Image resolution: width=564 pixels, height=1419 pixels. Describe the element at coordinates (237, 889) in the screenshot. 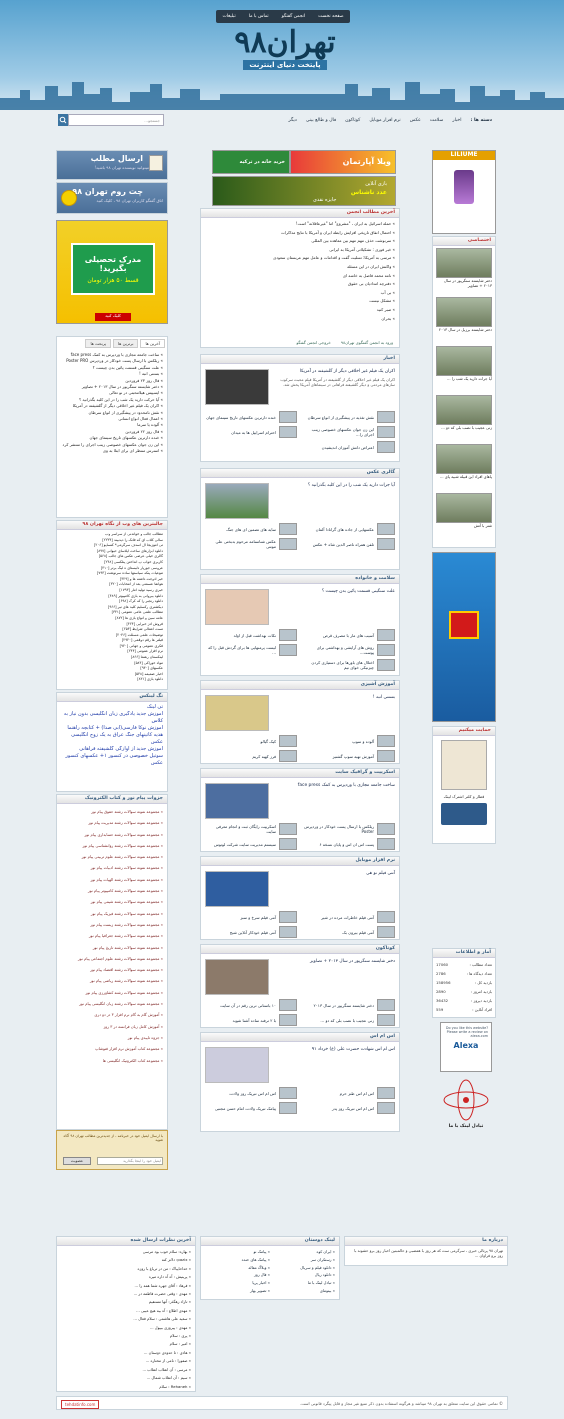

I see `mobile-lead-image` at that location.